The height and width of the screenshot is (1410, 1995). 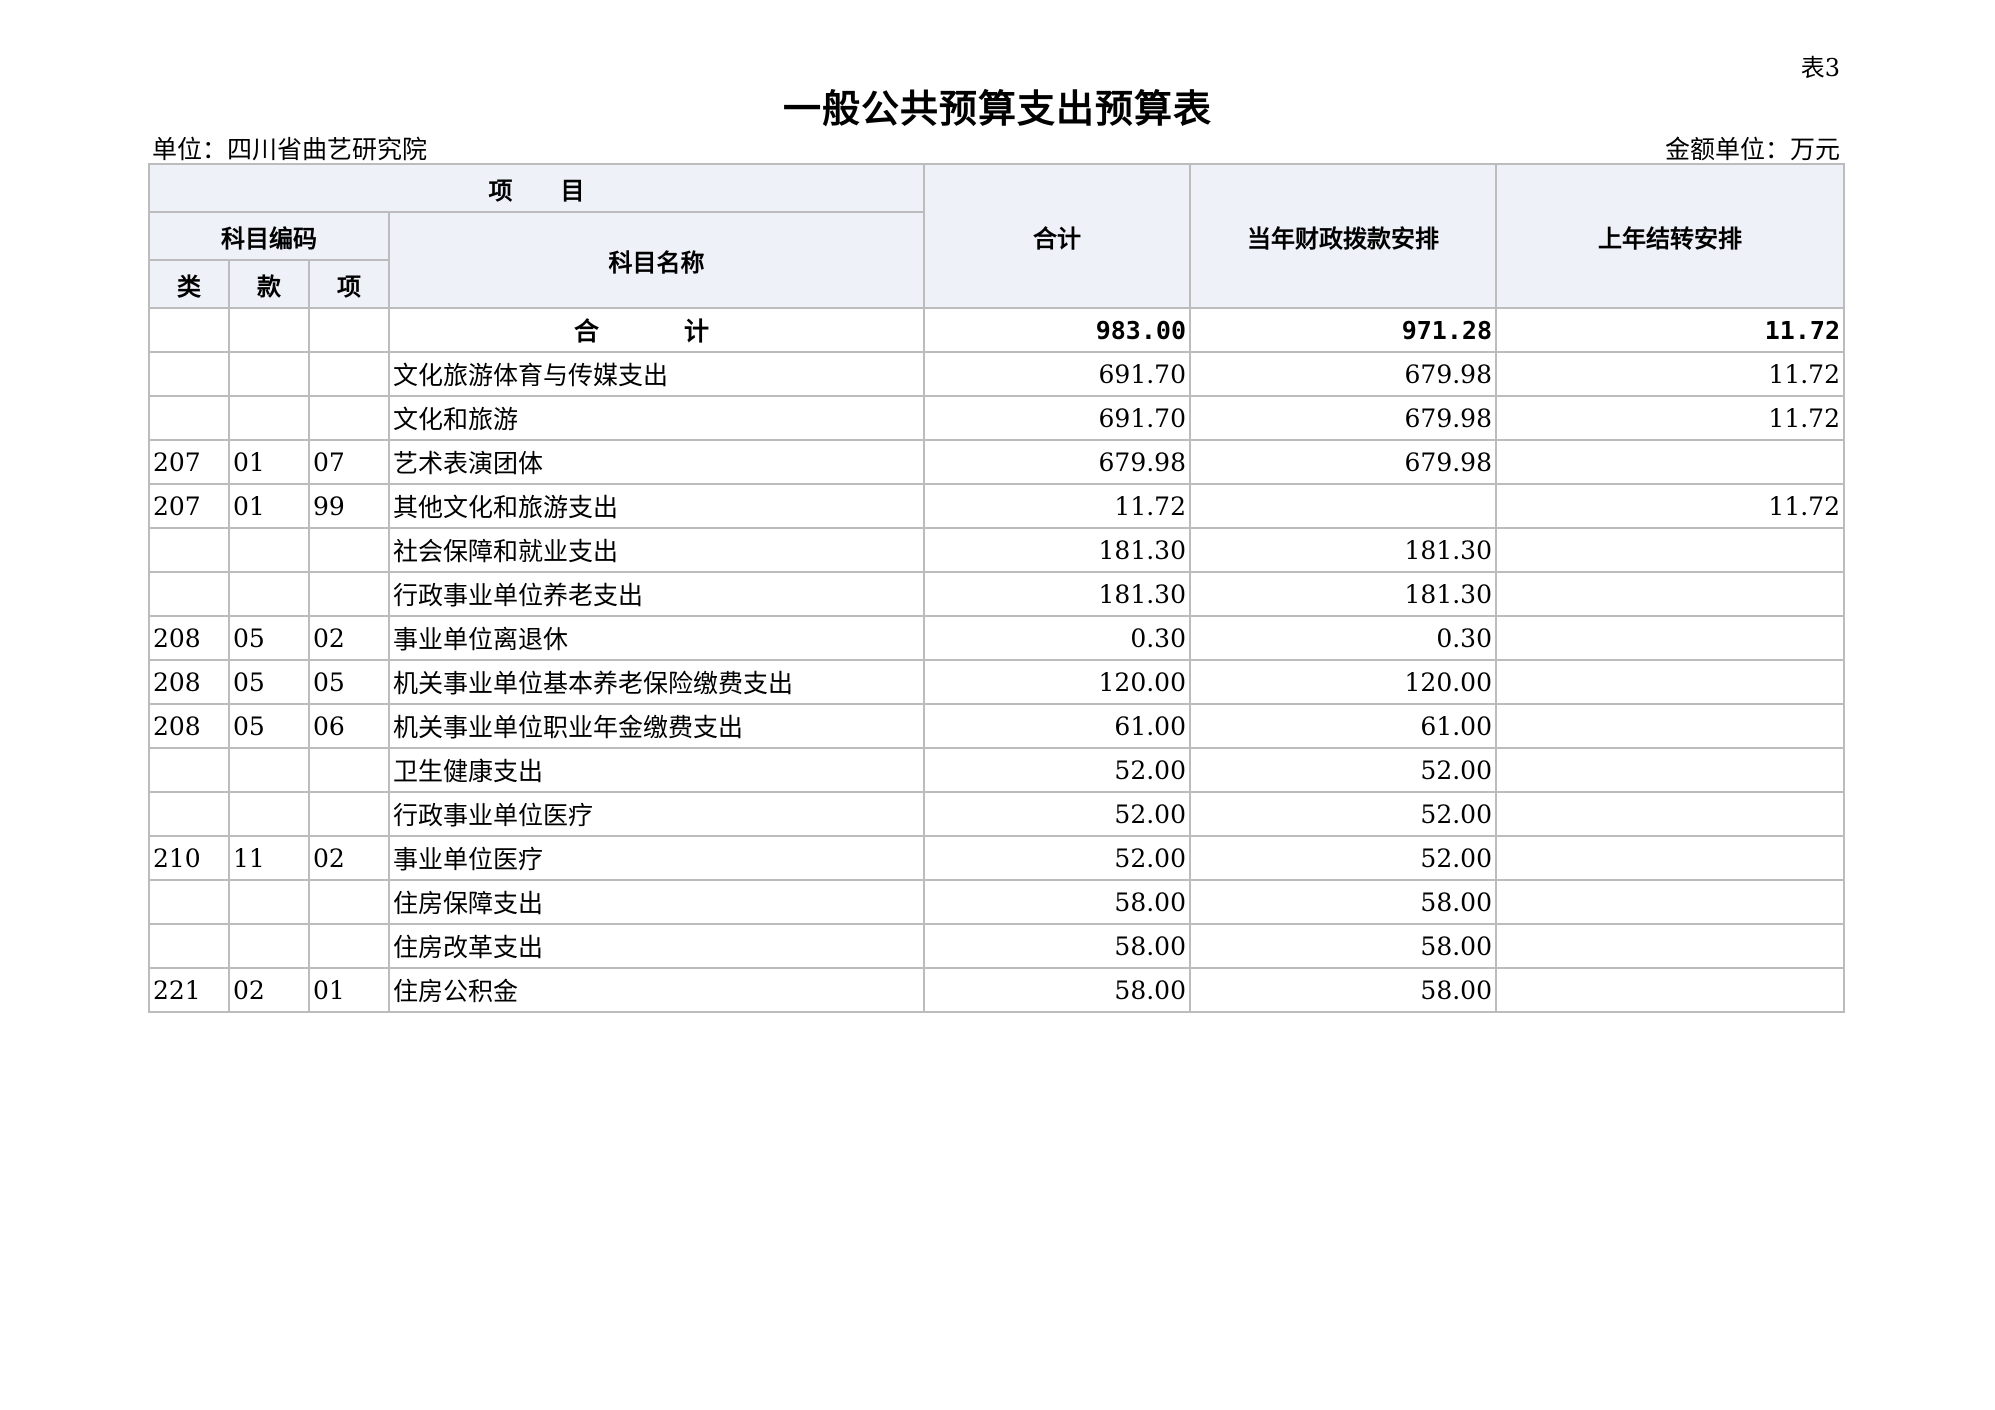 What do you see at coordinates (1343, 814) in the screenshot?
I see `current-amount-cell: 52.00` at bounding box center [1343, 814].